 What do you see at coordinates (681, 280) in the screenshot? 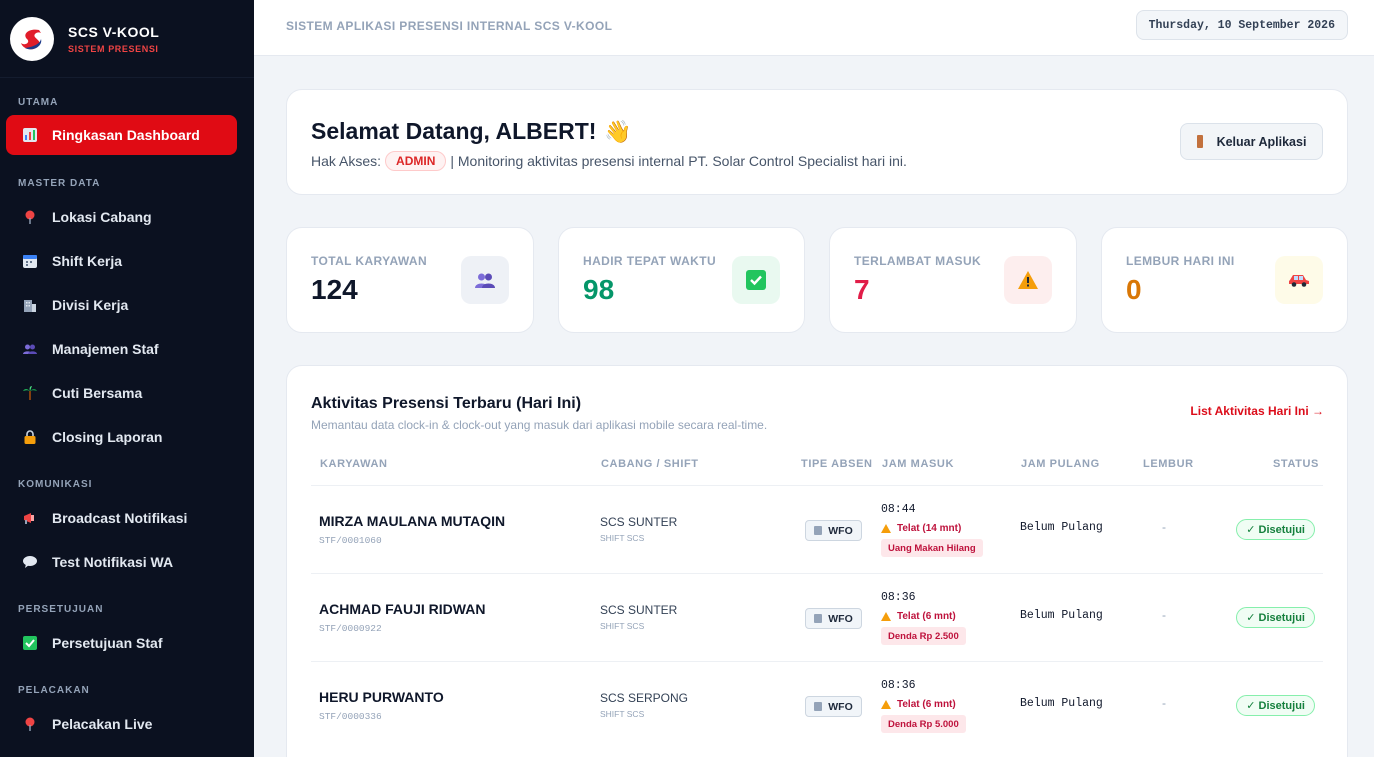
I see `stat-card-hadir-tepat-waktu: HADIR TEPAT WAKTU 98` at bounding box center [681, 280].